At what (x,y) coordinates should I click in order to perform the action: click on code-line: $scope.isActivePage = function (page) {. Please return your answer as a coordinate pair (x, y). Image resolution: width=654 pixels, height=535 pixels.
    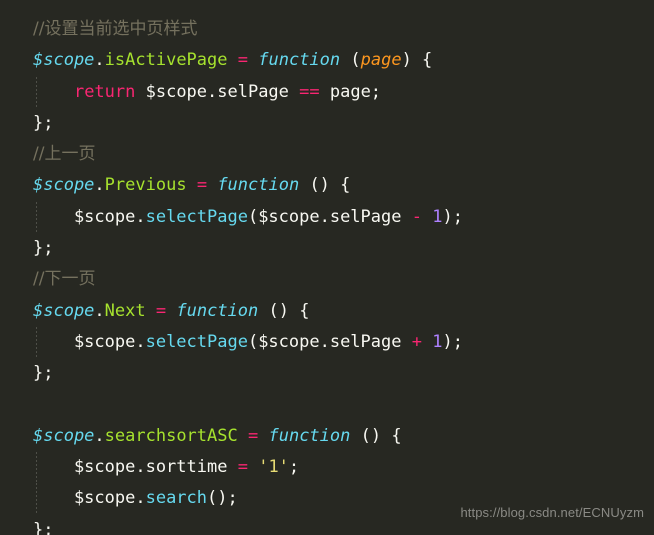
    Looking at the image, I should click on (343, 60).